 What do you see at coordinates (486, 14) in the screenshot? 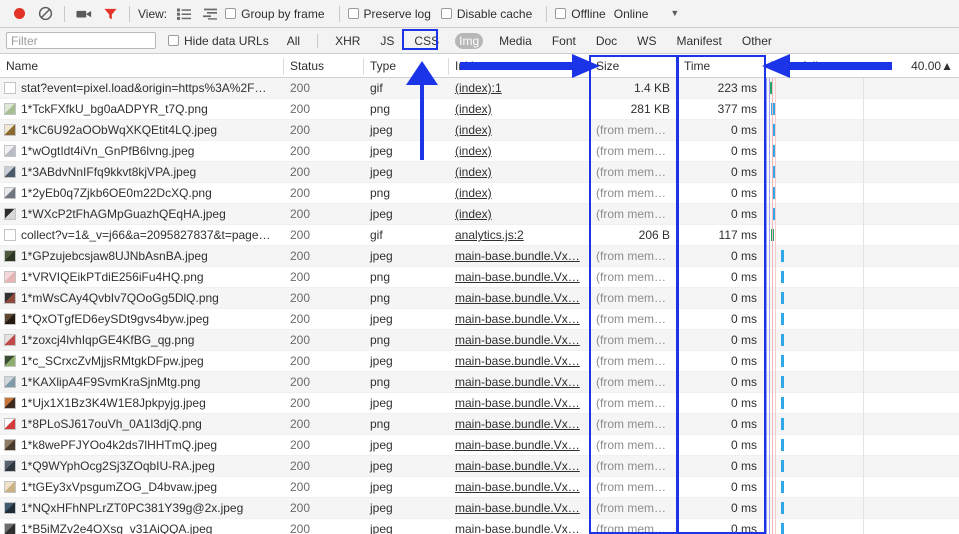
I see `disable-cache-checkbox: Disable cache` at bounding box center [486, 14].